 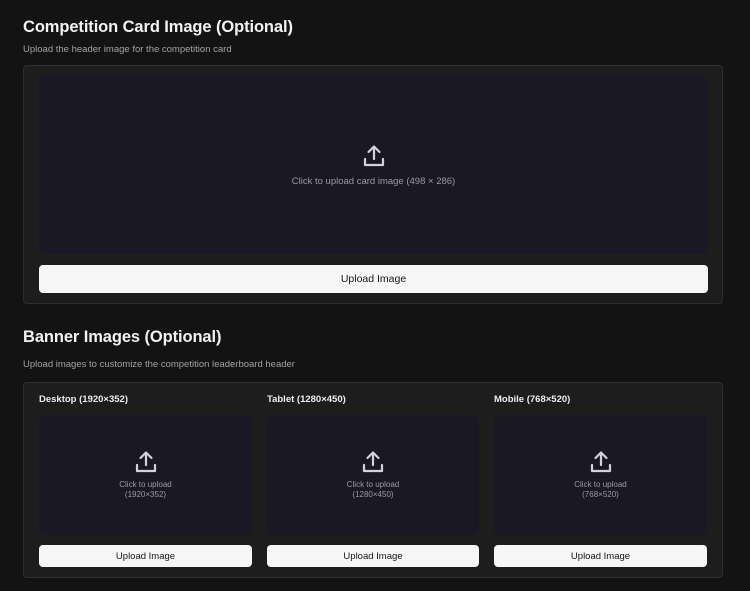 What do you see at coordinates (373, 181) in the screenshot?
I see `card-dropzone-text: Click to upload card image (498 × 286)` at bounding box center [373, 181].